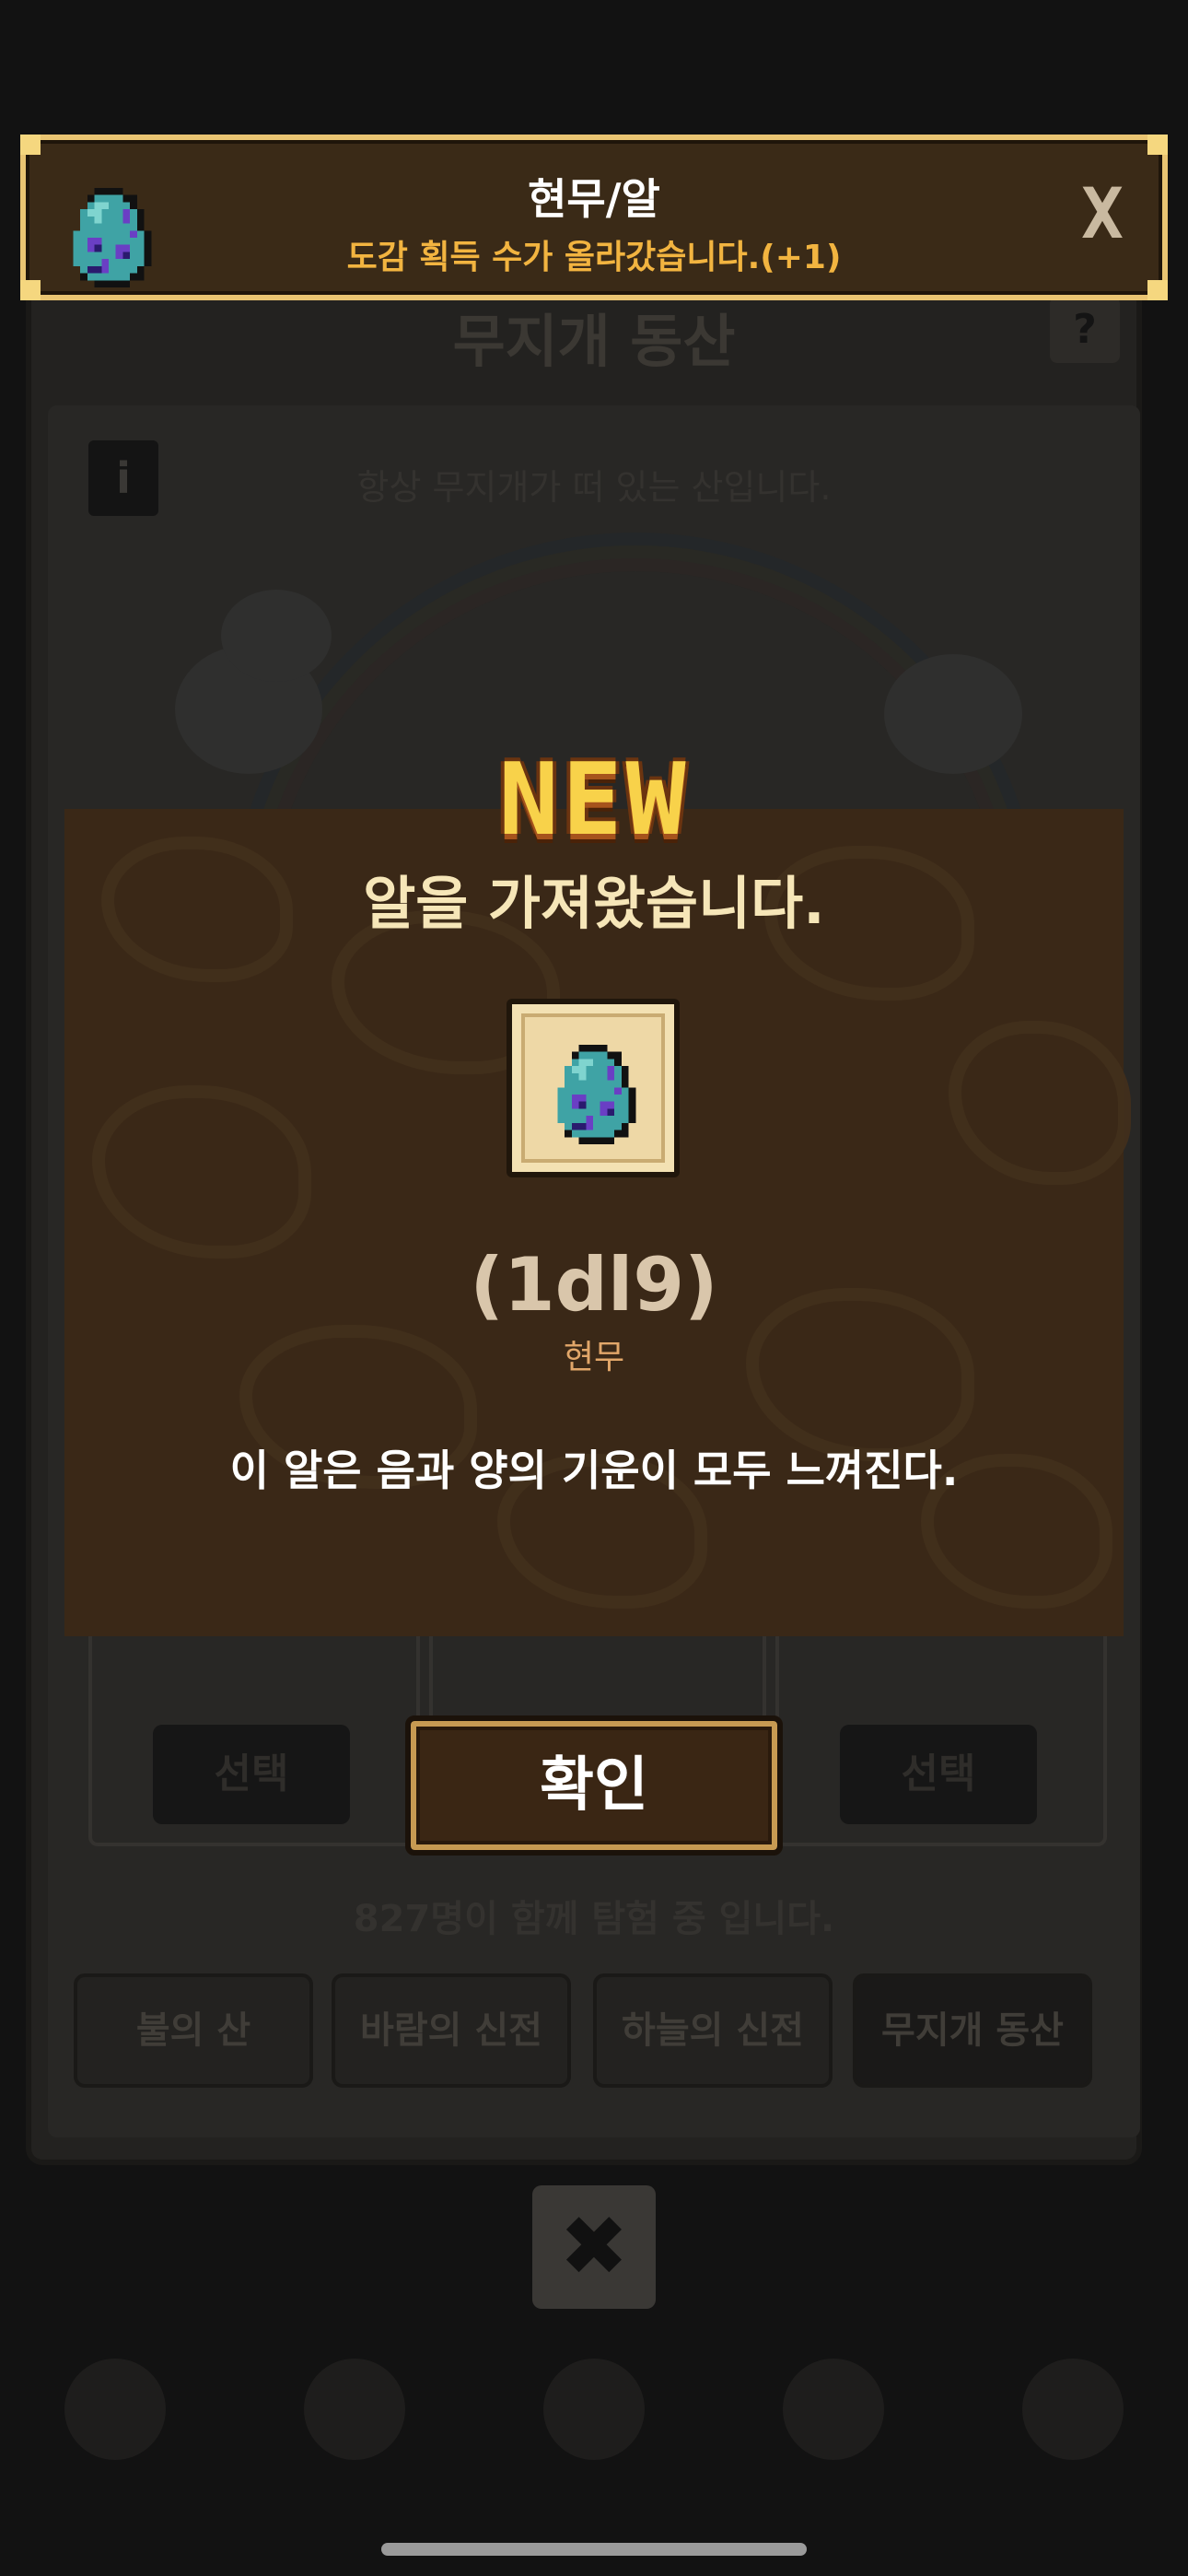  I want to click on egg-name: 현무, so click(594, 1357).